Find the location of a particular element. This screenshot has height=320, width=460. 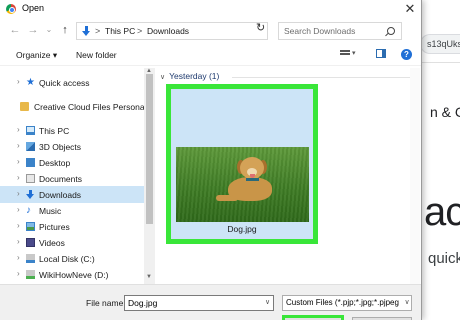

sidebar-item-creative-cloud: Creative Cloud Files Personal A is located at coordinates (77, 106).